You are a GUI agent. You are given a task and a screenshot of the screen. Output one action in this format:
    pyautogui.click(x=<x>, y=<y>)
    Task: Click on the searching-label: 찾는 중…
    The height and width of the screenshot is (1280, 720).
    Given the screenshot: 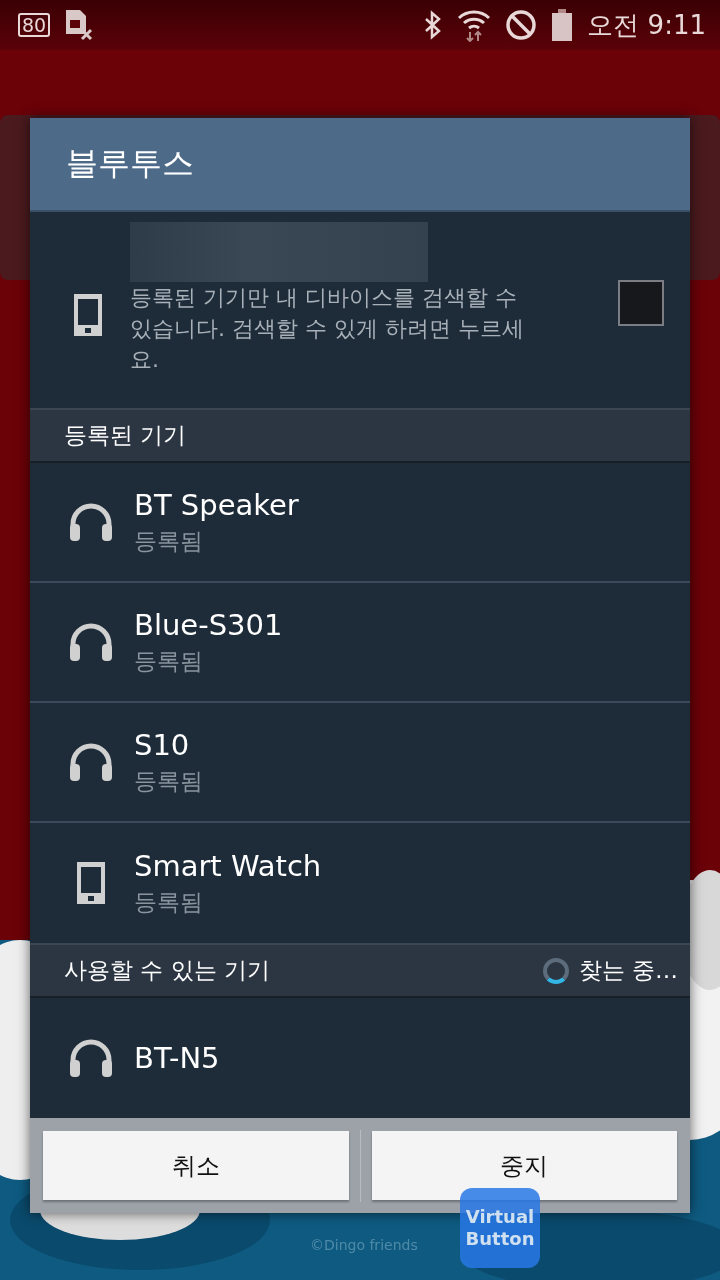 What is the action you would take?
    pyautogui.click(x=628, y=970)
    